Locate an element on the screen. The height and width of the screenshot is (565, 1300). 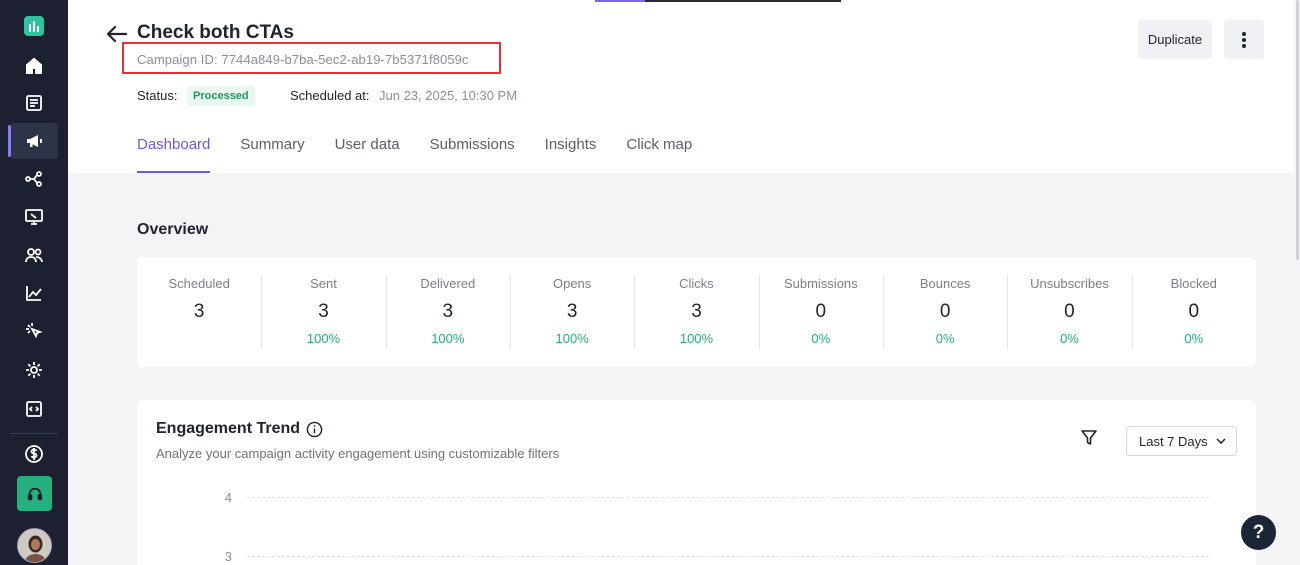
home-icon is located at coordinates (34, 65).